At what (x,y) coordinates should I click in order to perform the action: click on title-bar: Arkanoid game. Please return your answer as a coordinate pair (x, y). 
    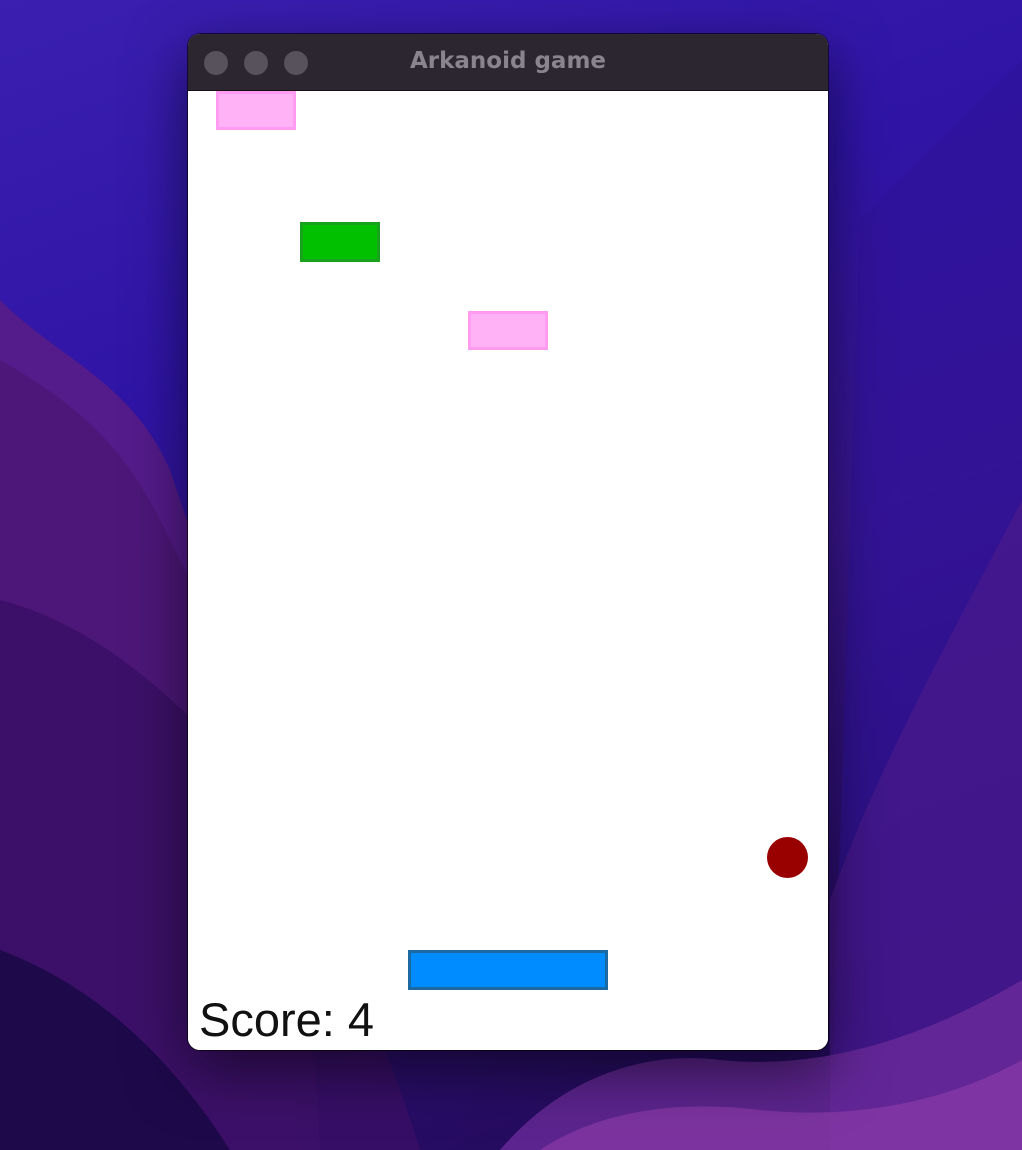
    Looking at the image, I should click on (508, 62).